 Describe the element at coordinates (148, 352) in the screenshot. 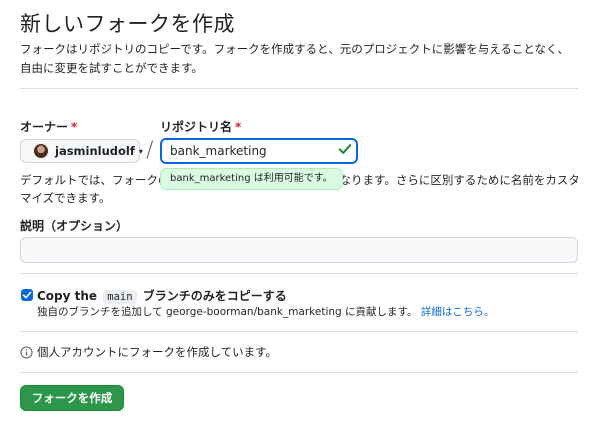

I see `info-message: 個人アカウントにフォークを作成しています。` at that location.